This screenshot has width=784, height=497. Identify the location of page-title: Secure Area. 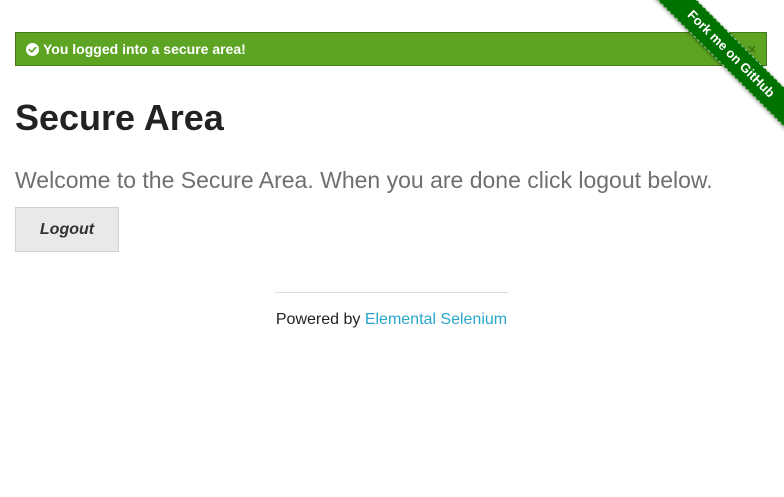
(119, 117).